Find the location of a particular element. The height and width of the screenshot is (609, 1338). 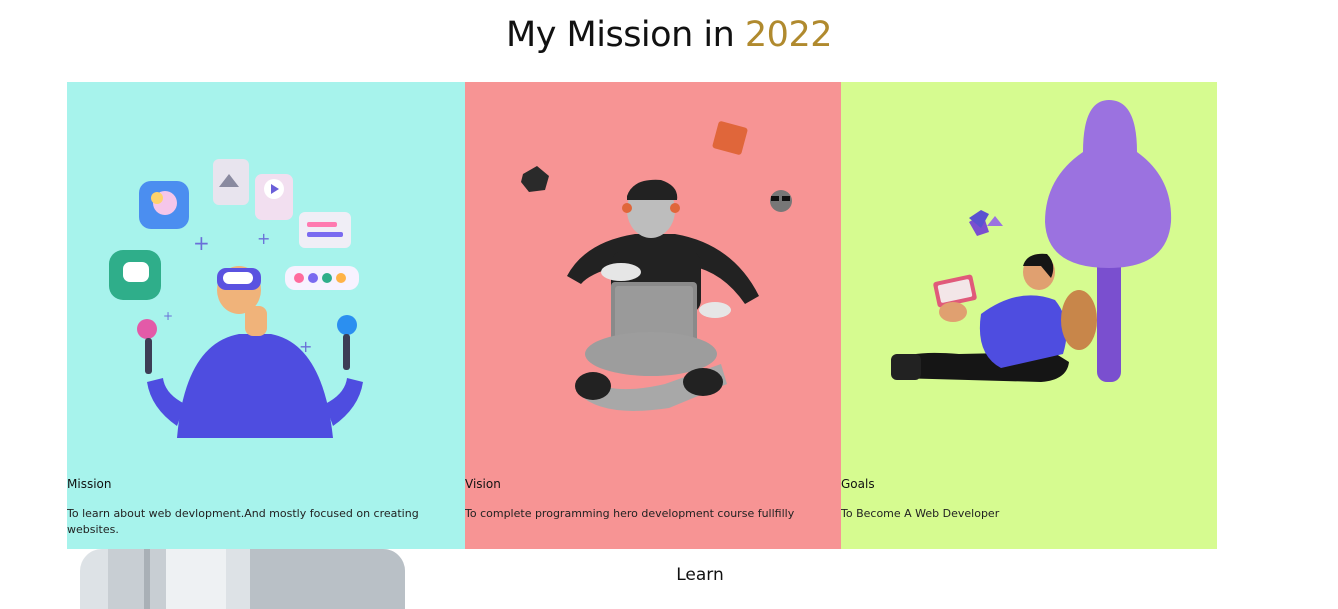

page-title-text: My Mission in is located at coordinates (625, 35).